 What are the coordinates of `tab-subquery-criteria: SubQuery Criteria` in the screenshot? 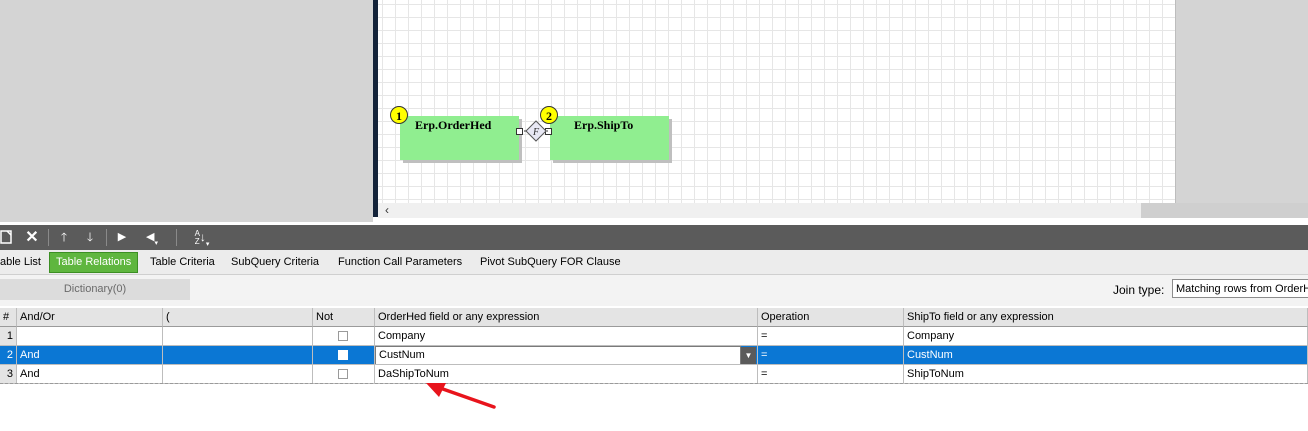 It's located at (275, 262).